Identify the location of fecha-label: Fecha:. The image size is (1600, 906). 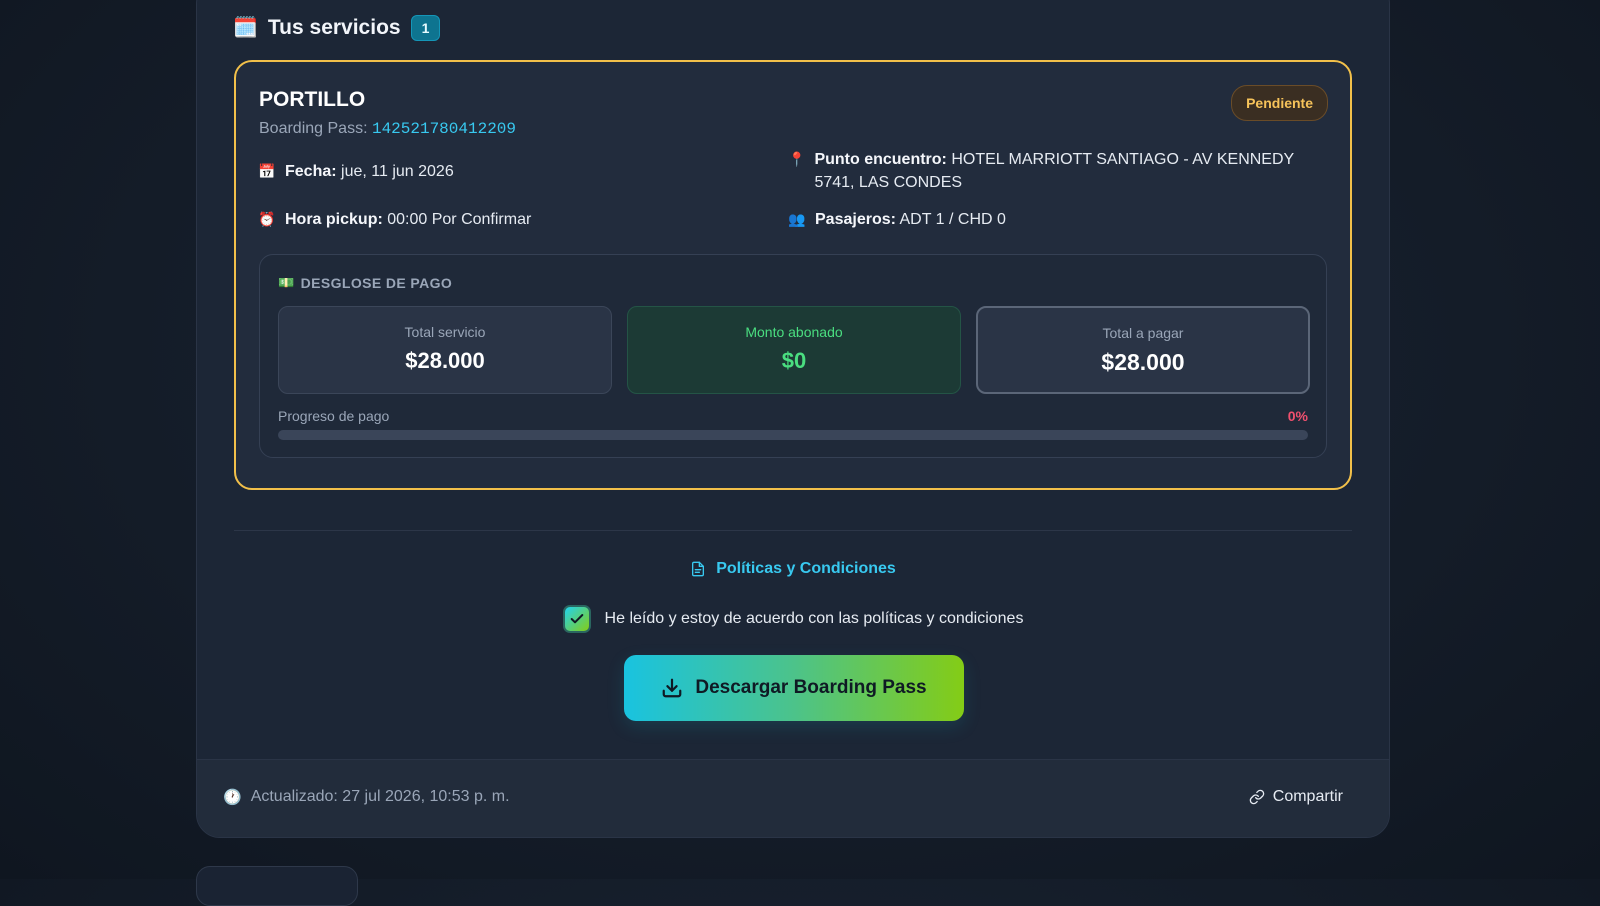
(311, 171).